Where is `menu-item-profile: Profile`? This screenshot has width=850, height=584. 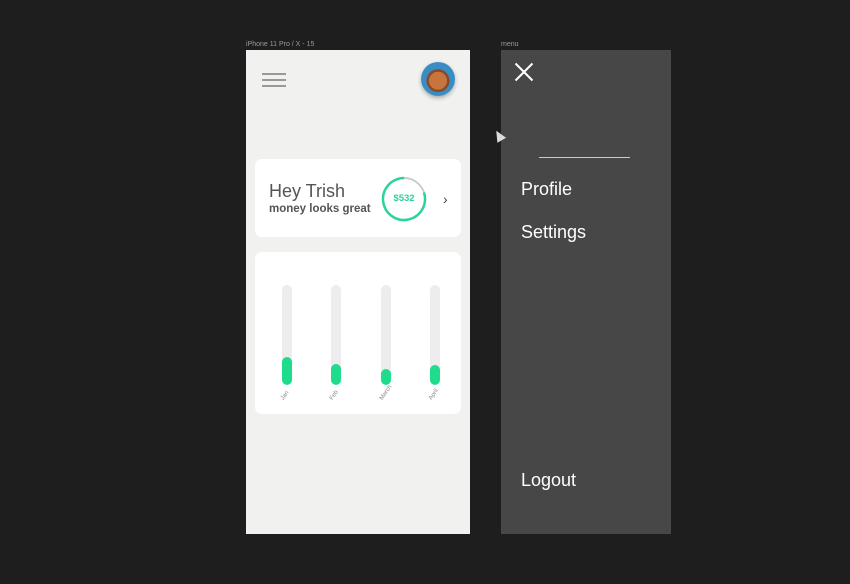 menu-item-profile: Profile is located at coordinates (546, 189).